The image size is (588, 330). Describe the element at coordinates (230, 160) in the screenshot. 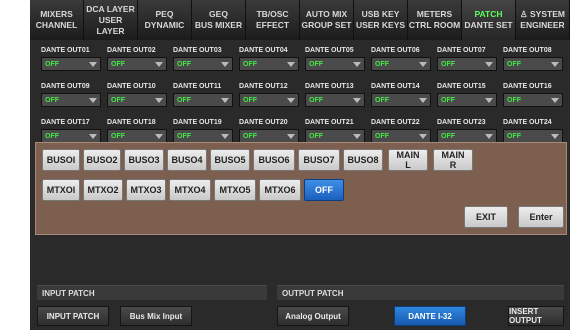

I see `bus05-button: BUSO5` at that location.